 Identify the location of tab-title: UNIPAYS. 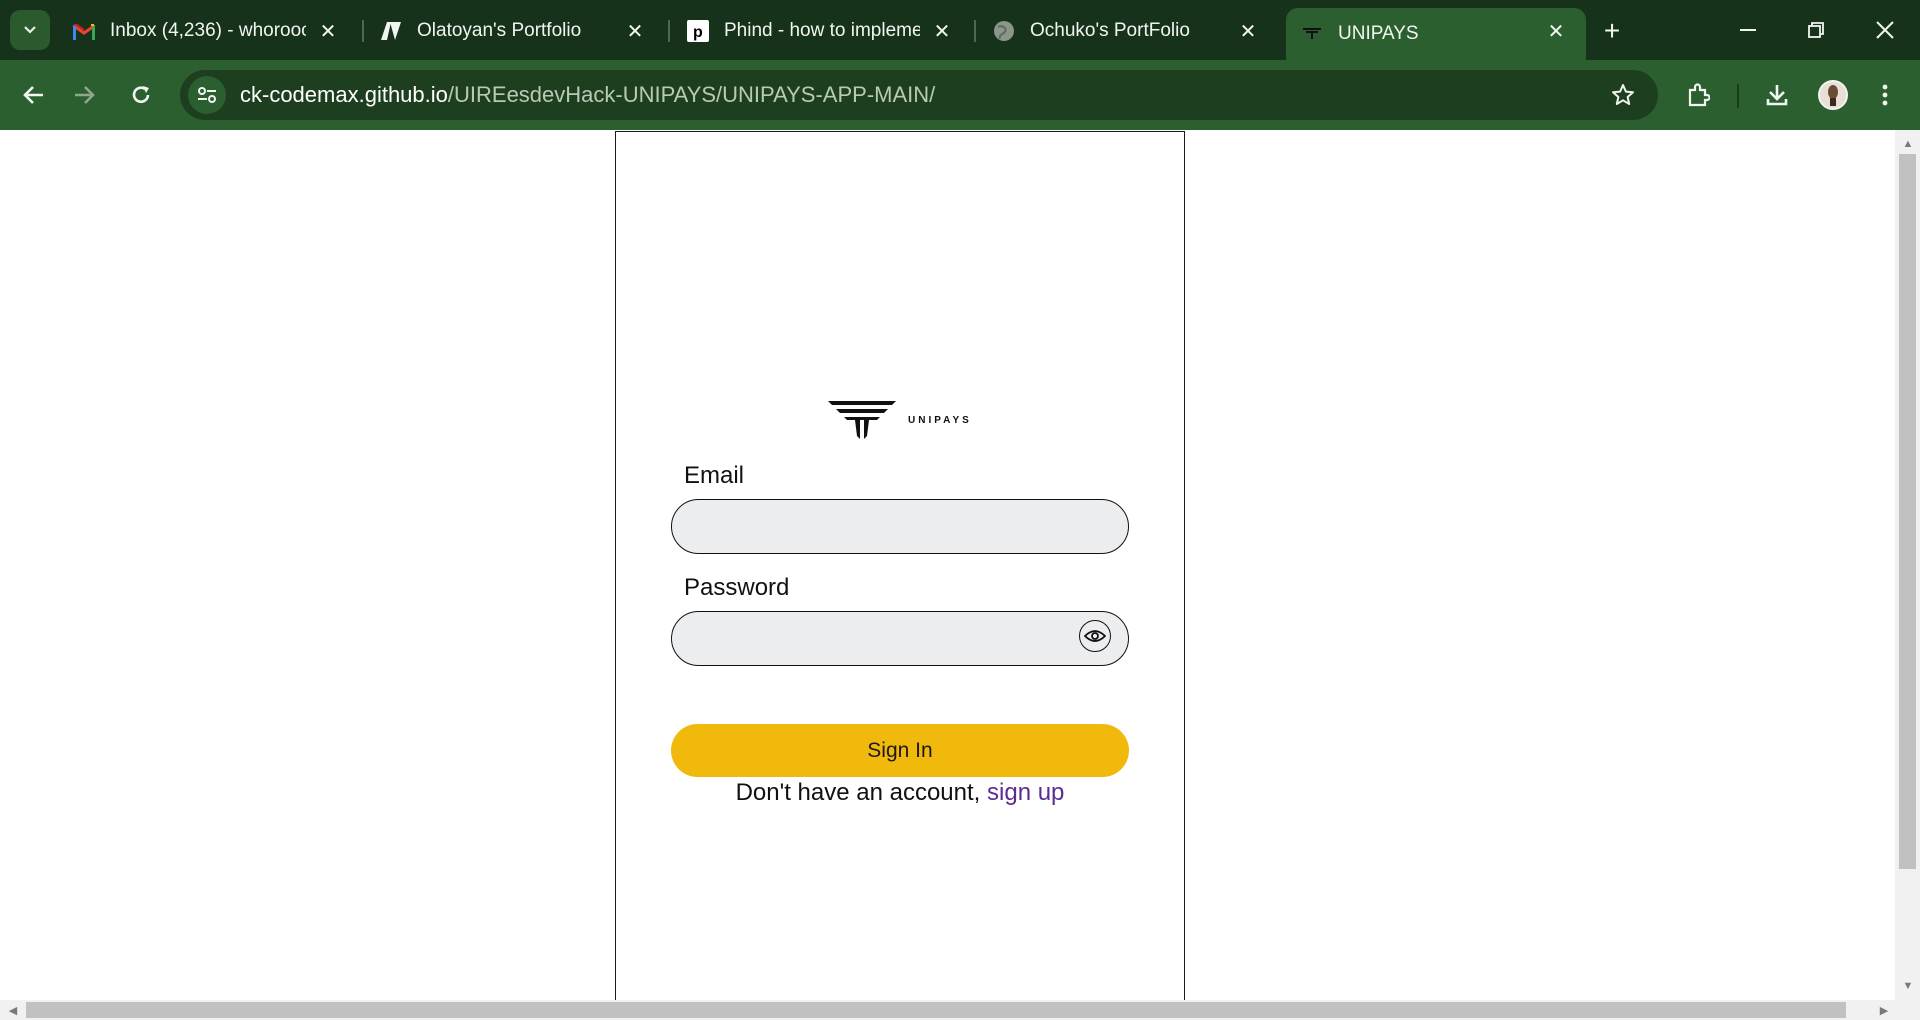
(1378, 33).